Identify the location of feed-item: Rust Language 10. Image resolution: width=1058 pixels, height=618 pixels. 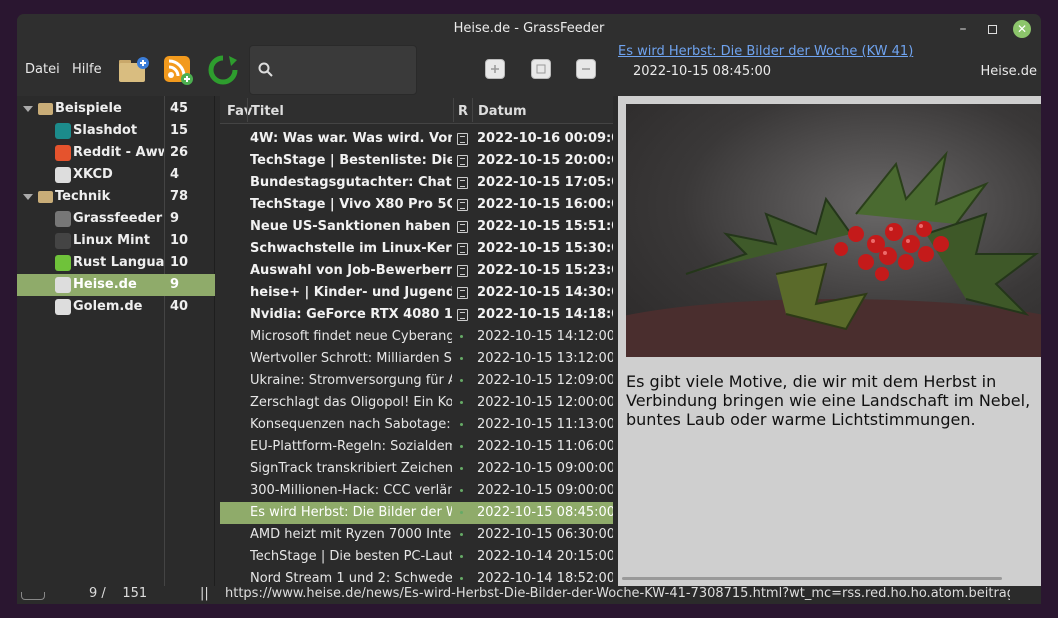
(116, 263).